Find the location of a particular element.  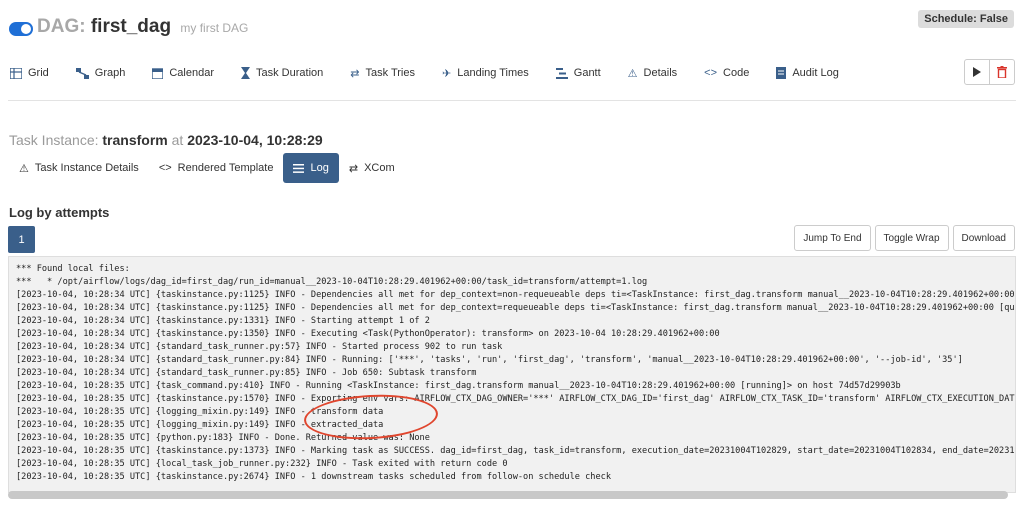

nav-calendar-label: Calendar is located at coordinates (191, 73).